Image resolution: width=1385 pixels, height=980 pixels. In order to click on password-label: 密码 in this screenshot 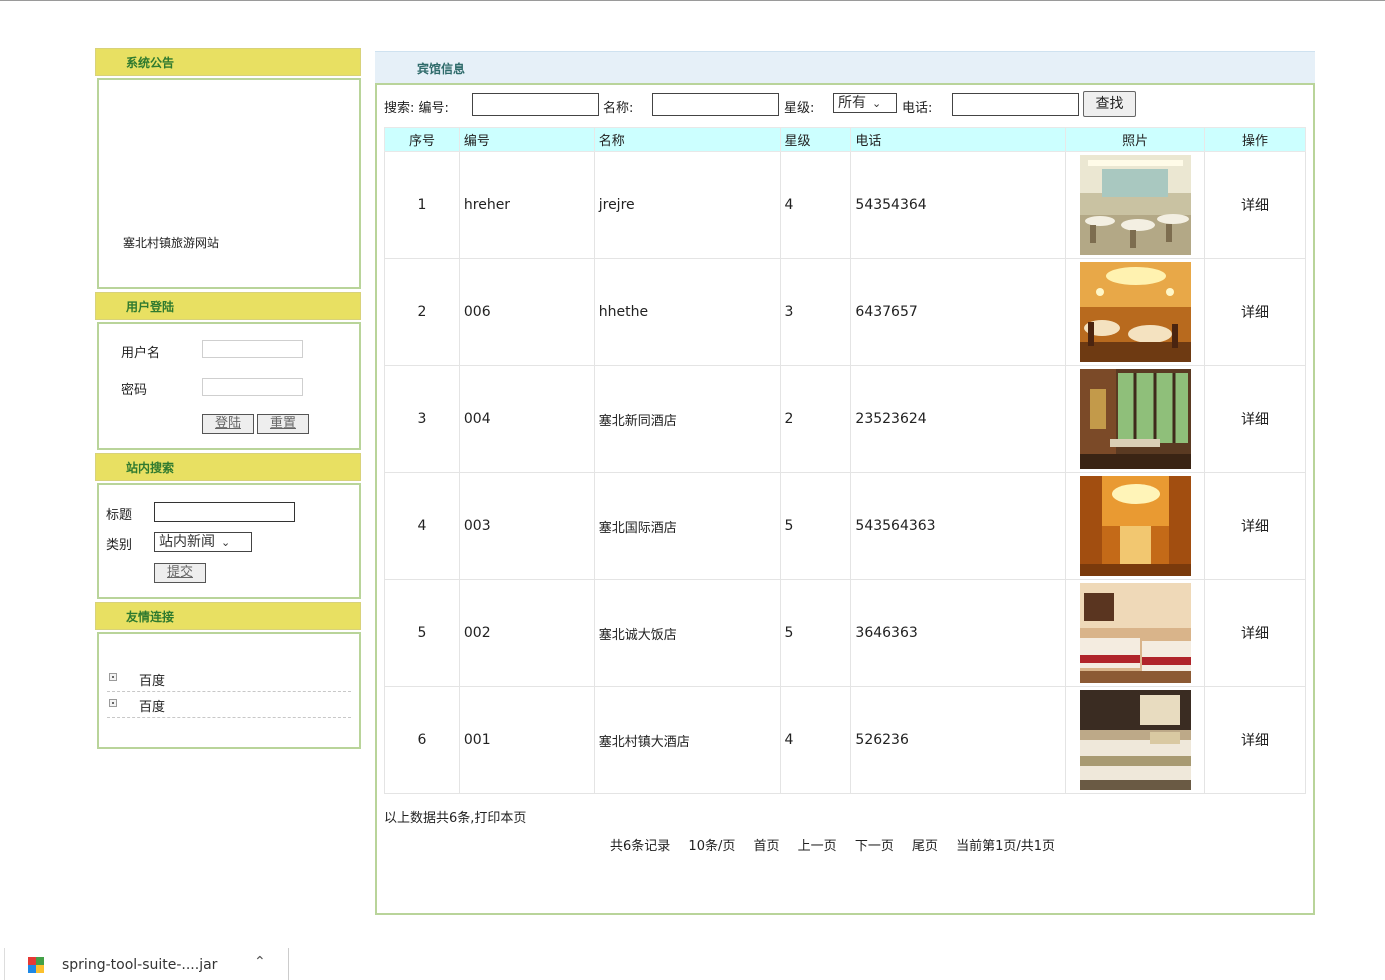, I will do `click(134, 390)`.